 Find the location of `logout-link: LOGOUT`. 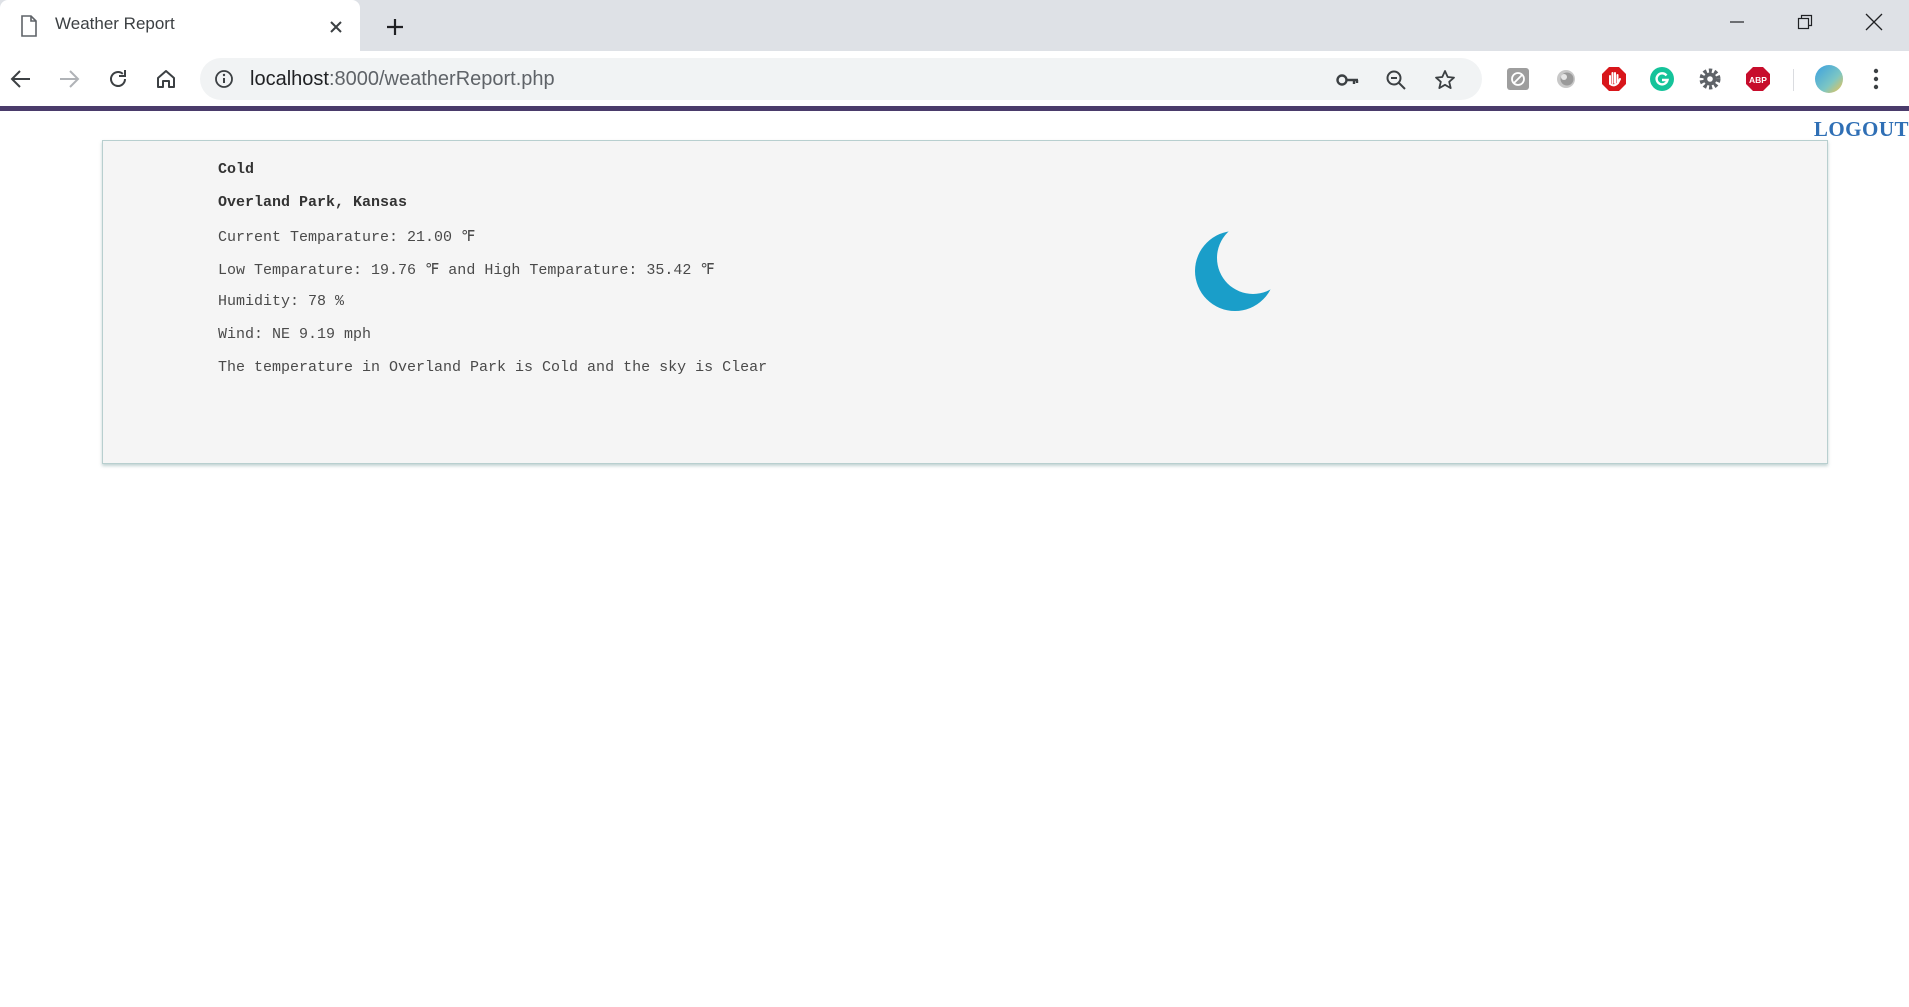

logout-link: LOGOUT is located at coordinates (1861, 129).